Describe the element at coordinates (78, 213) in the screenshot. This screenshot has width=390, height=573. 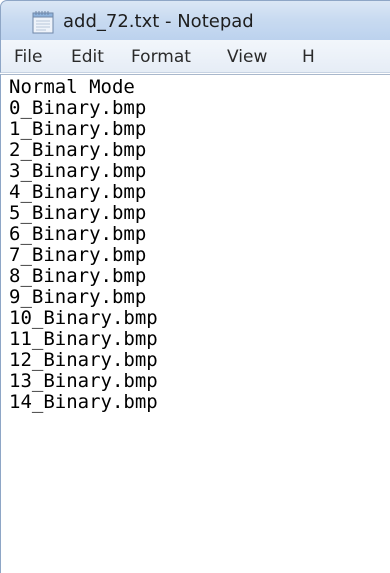
I see `text-line: 5_Binary.bmp` at that location.